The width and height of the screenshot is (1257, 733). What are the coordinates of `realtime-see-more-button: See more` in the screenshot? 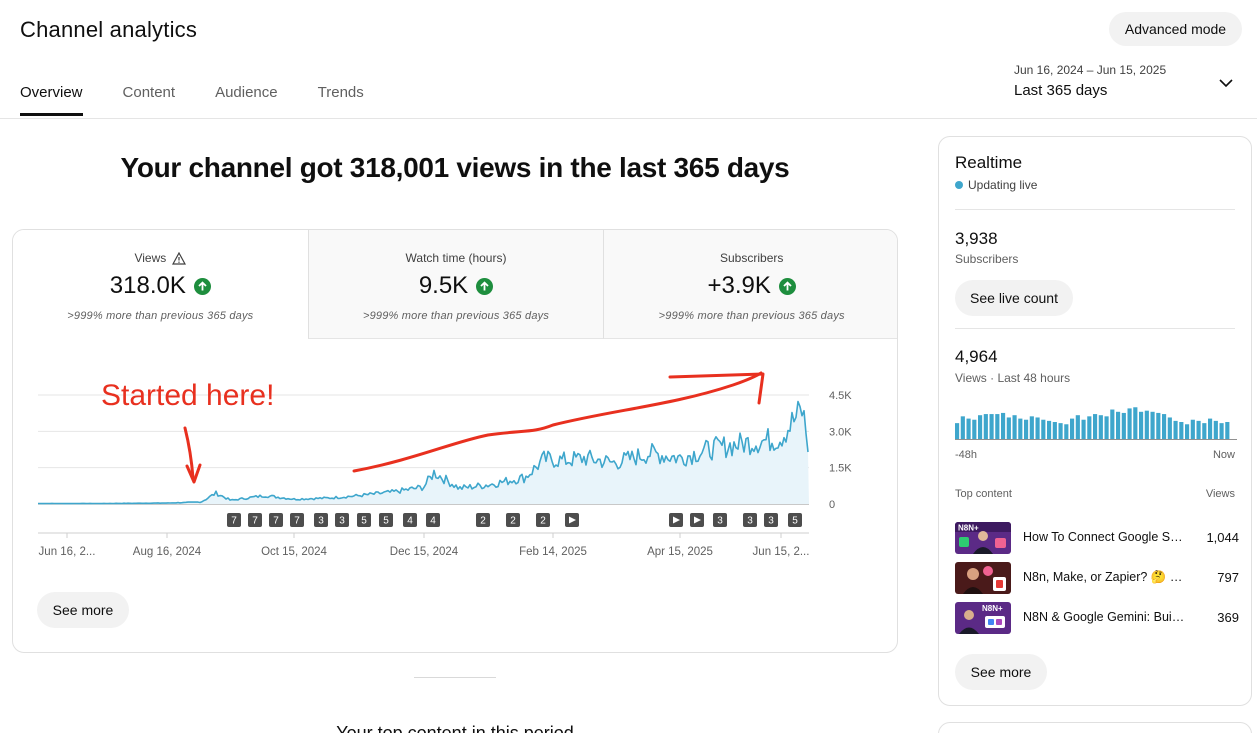 It's located at (1001, 672).